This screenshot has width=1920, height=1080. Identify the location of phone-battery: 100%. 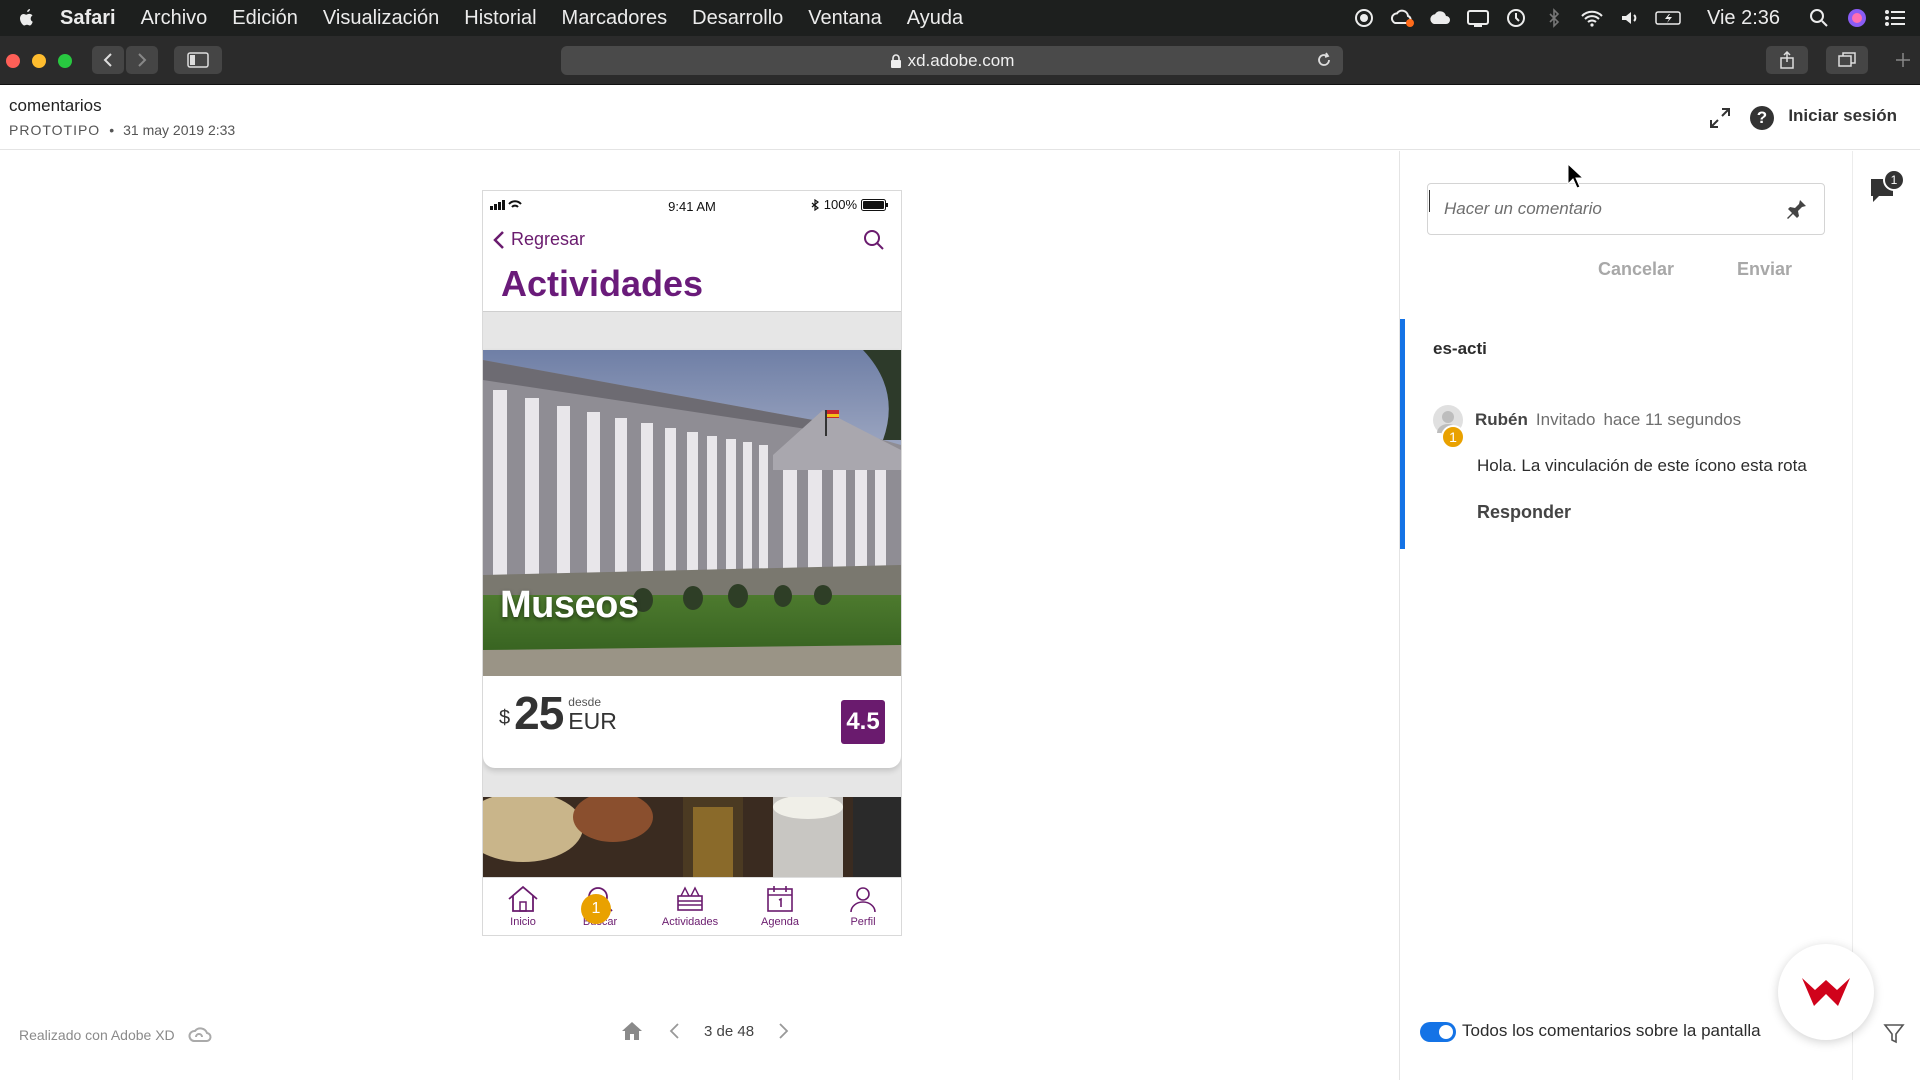
(849, 204).